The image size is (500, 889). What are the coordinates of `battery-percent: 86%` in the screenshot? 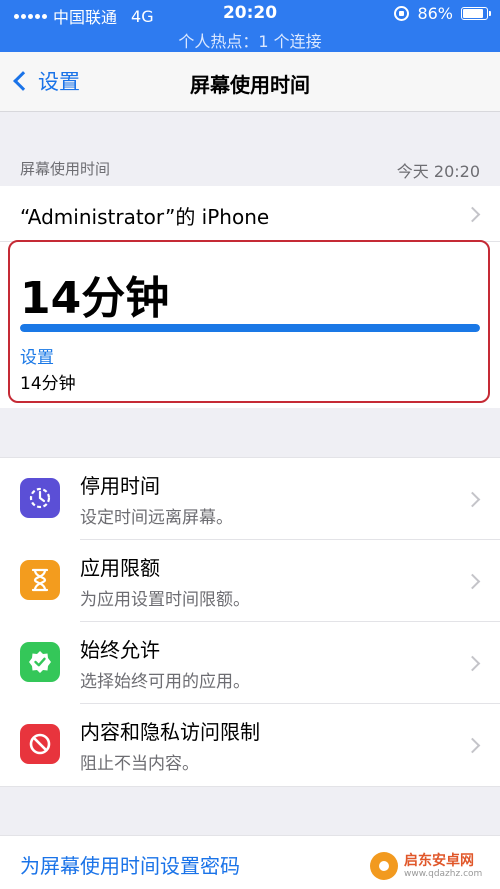 It's located at (435, 13).